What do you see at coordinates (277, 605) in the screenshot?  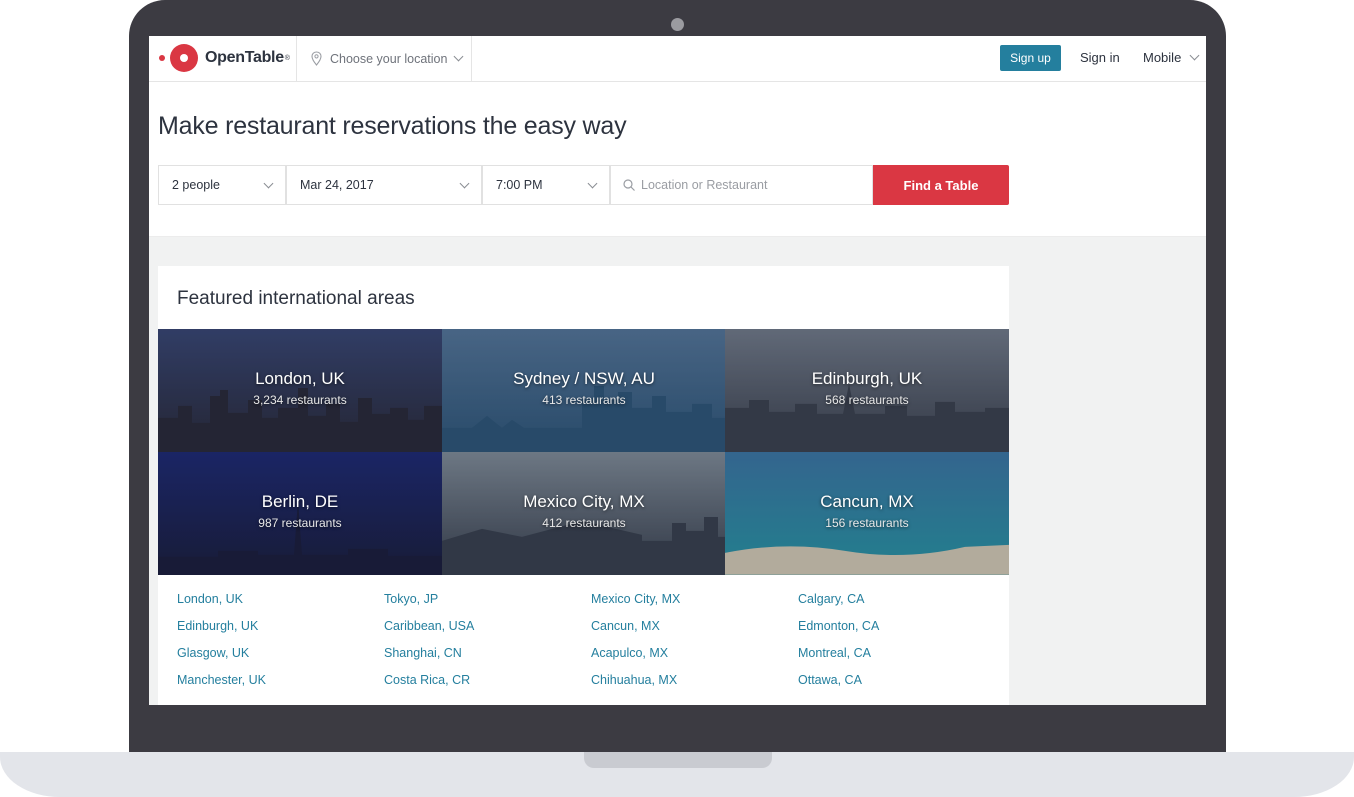 I see `city-link: London, UK` at bounding box center [277, 605].